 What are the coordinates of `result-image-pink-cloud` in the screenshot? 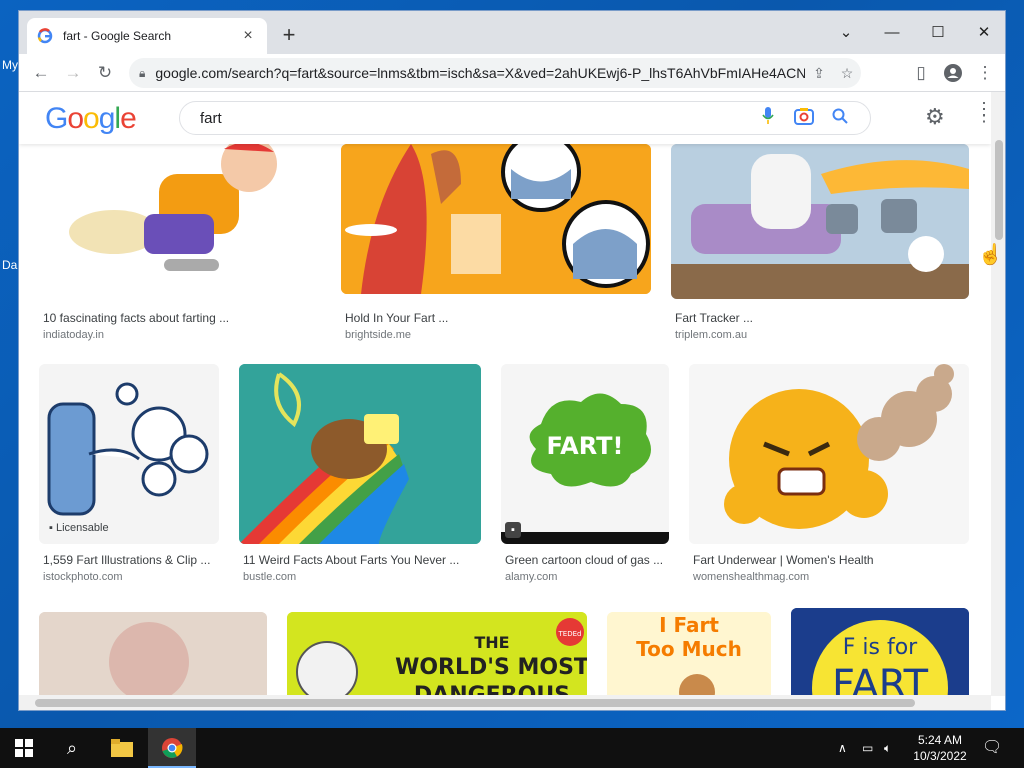 It's located at (153, 653).